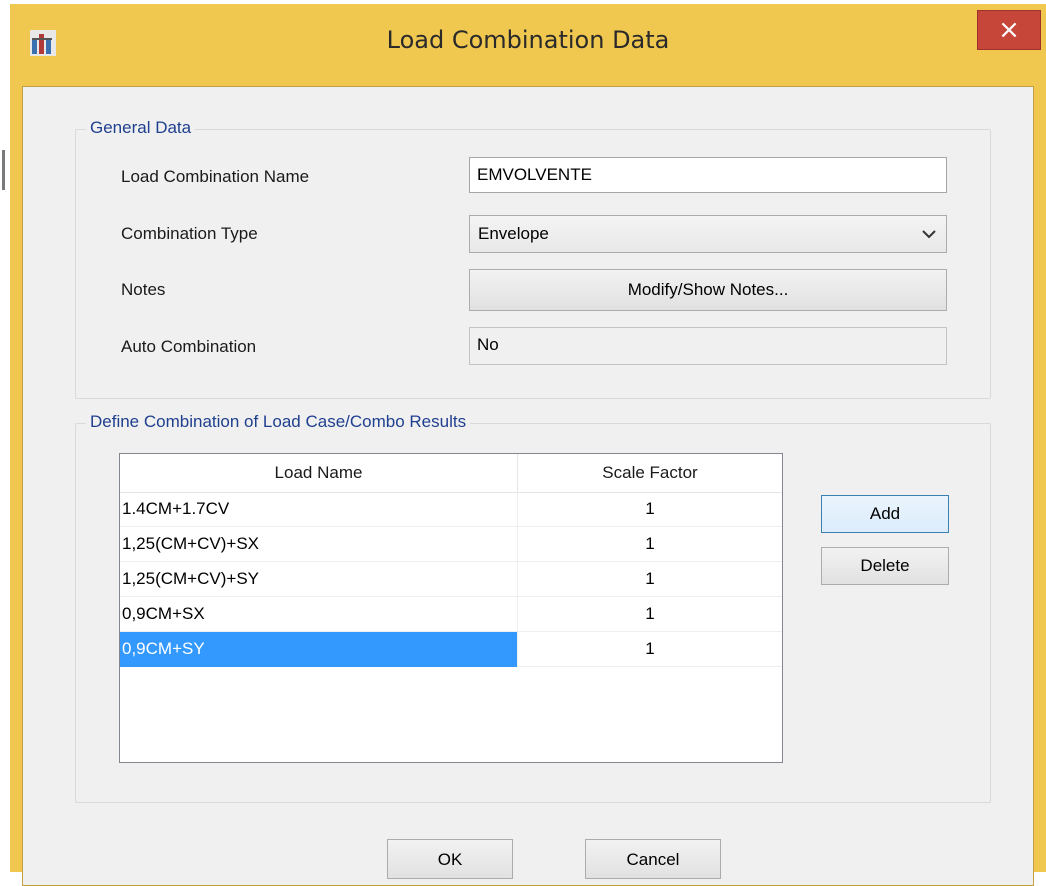  I want to click on table-row: 1.4CM+1.7CV 1, so click(451, 509).